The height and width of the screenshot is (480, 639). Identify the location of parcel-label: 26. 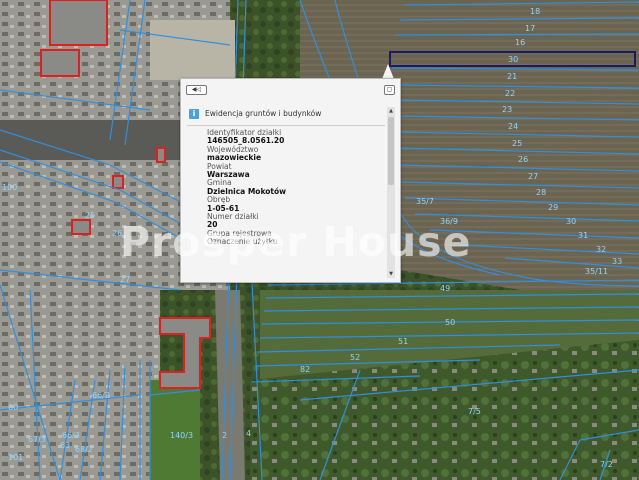
(523, 159).